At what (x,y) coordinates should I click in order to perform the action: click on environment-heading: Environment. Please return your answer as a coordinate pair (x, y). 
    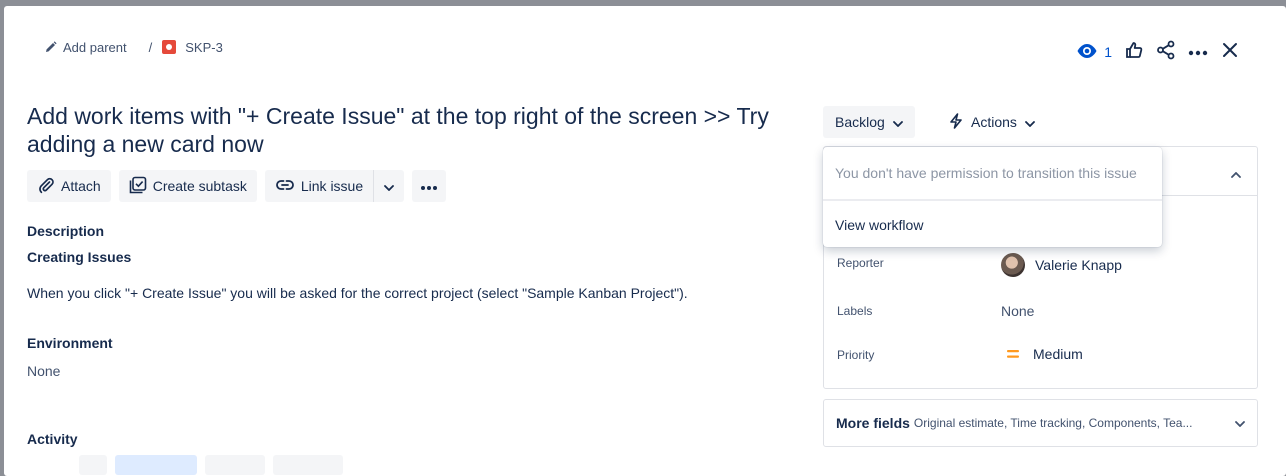
    Looking at the image, I should click on (70, 343).